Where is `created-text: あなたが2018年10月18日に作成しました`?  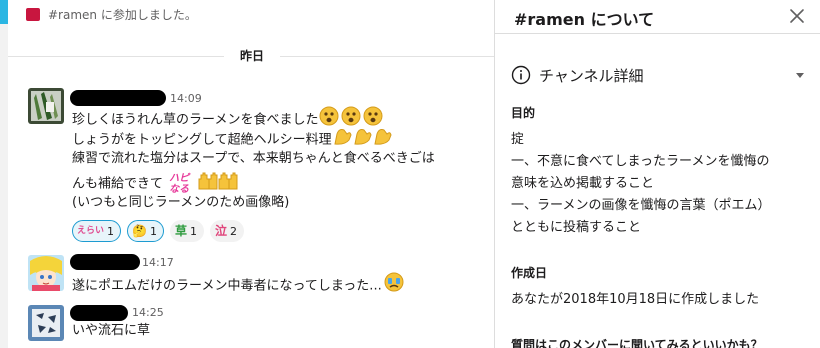 created-text: あなたが2018年10月18日に作成しました is located at coordinates (635, 299).